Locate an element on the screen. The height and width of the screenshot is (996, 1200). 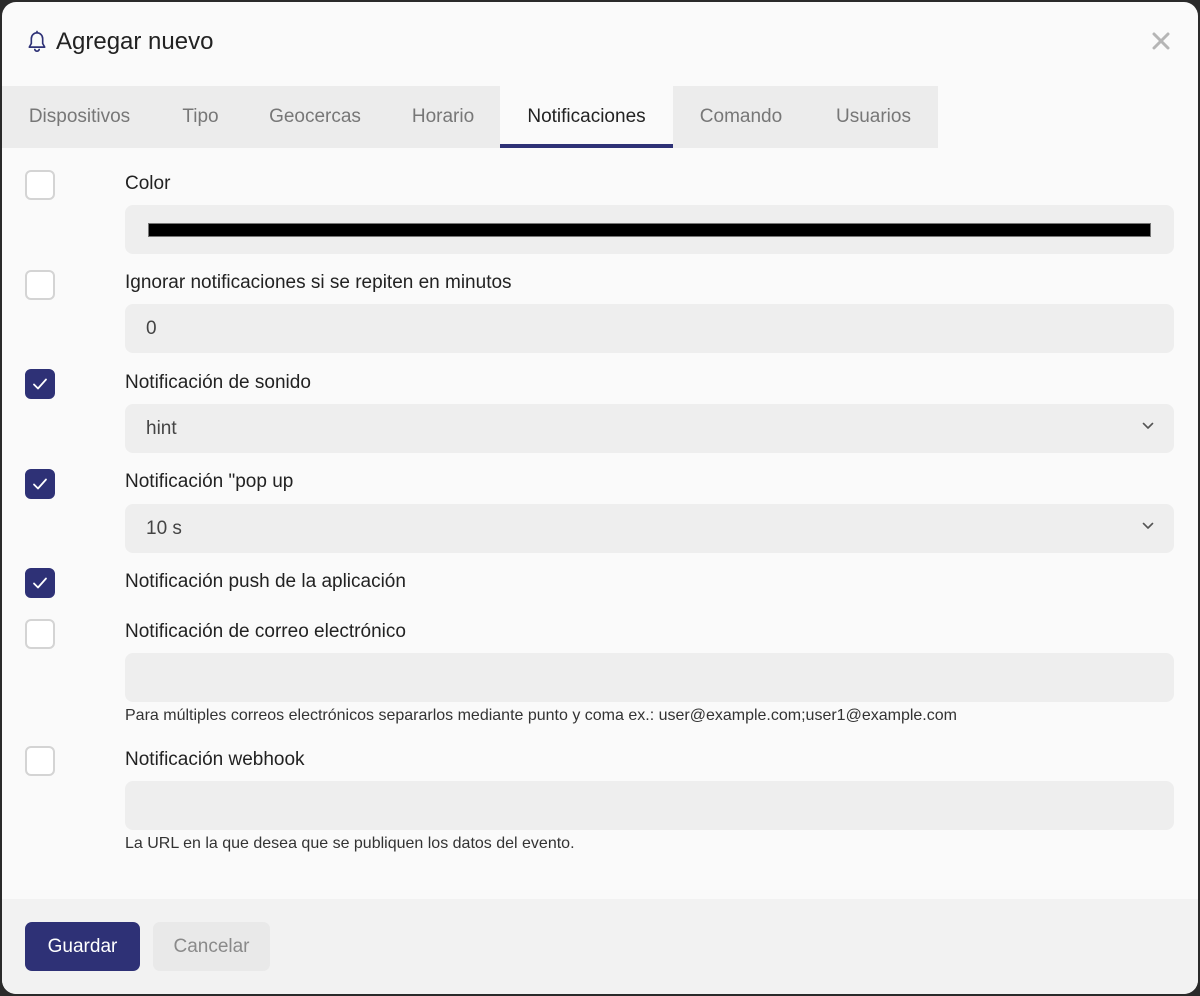
close-icon is located at coordinates (1161, 41).